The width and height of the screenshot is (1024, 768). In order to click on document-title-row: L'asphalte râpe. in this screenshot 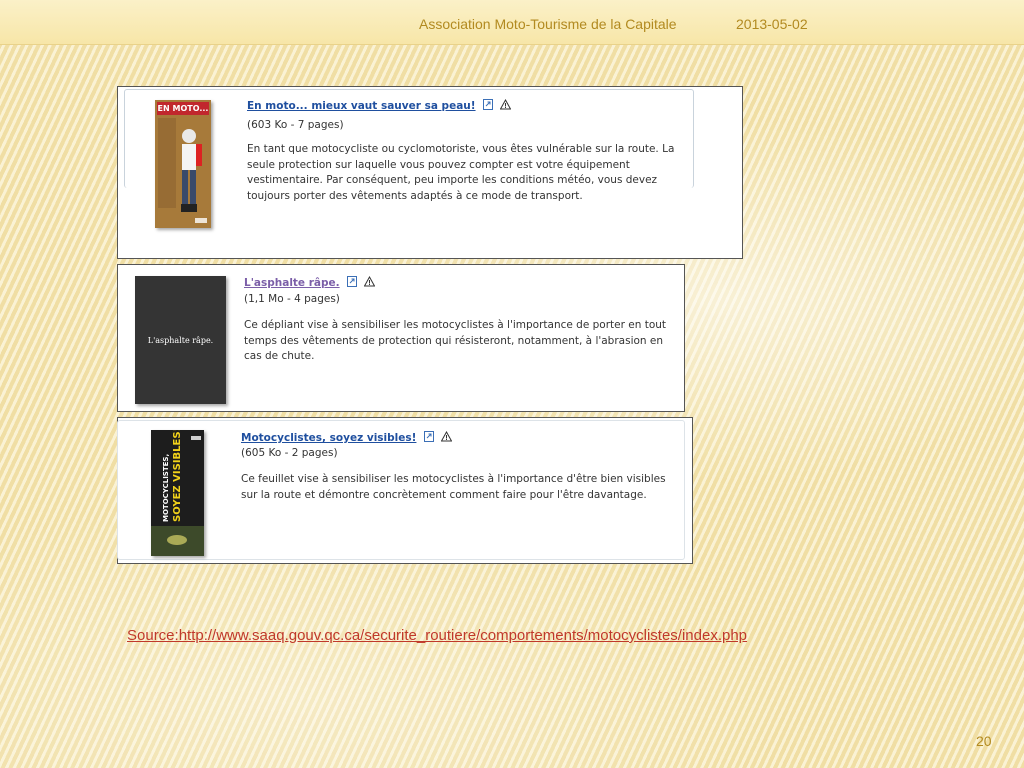, I will do `click(310, 283)`.